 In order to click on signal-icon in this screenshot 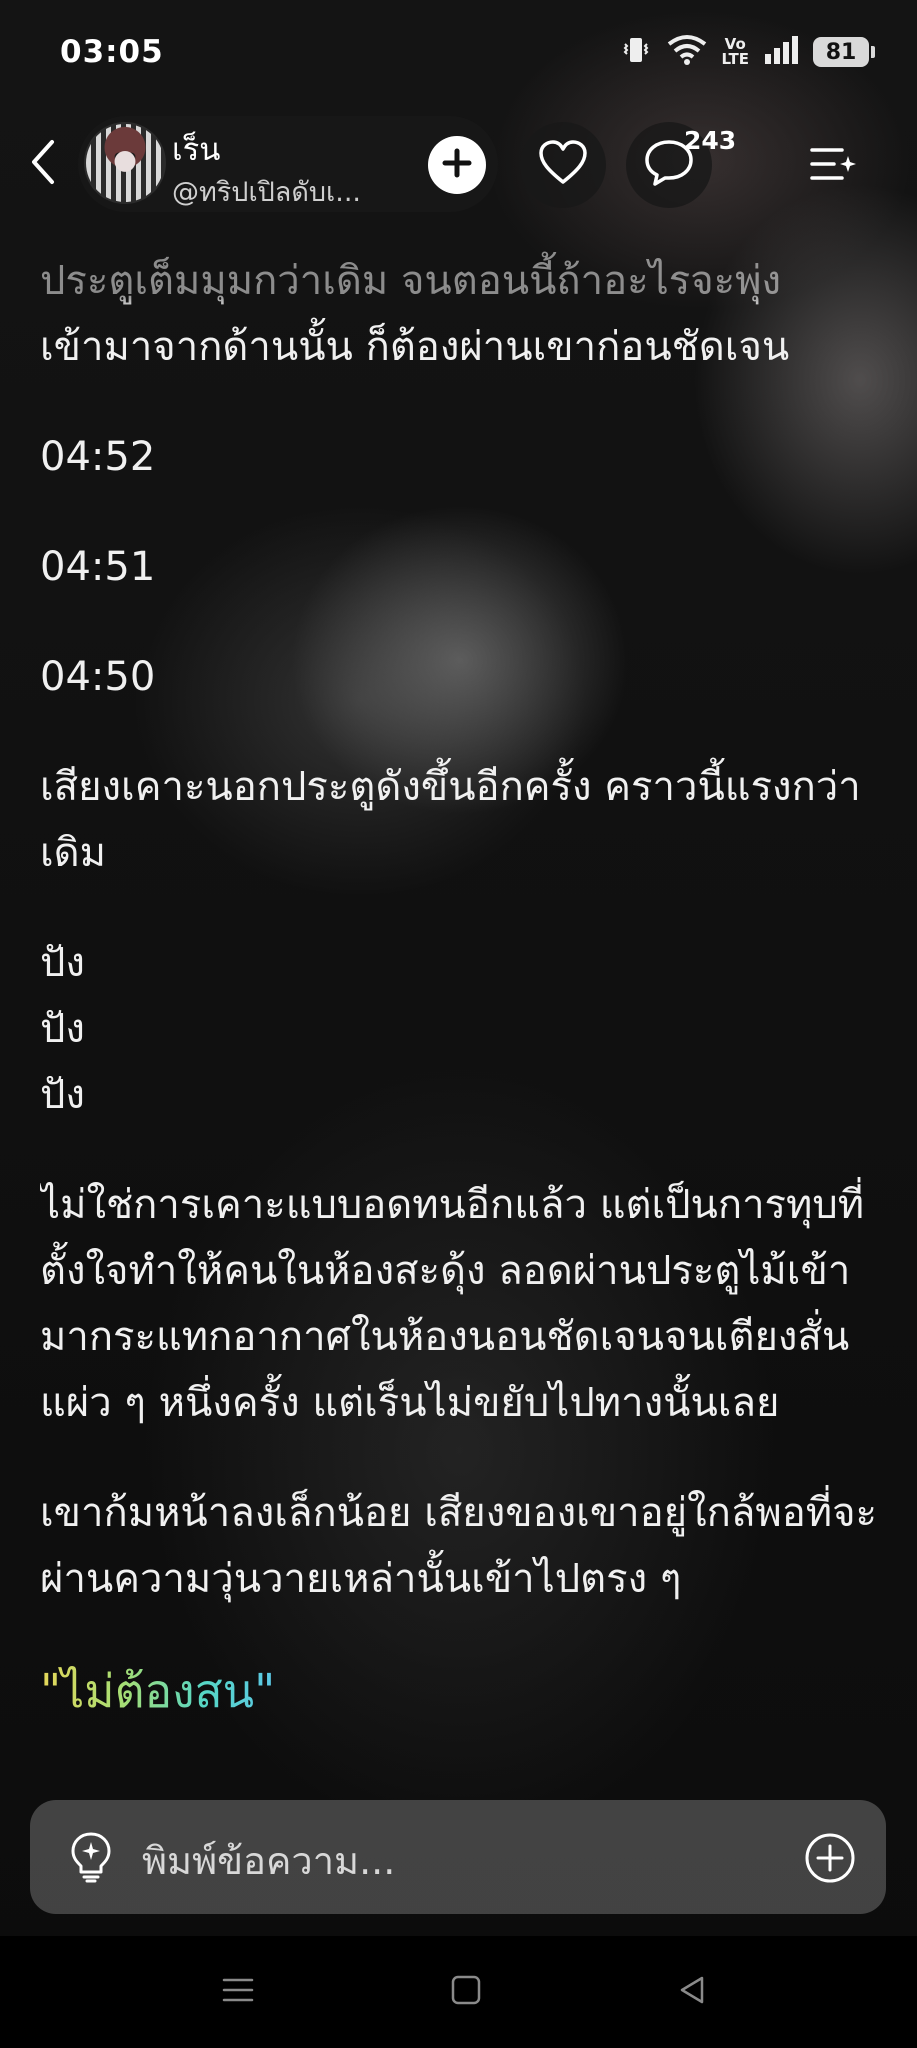, I will do `click(781, 52)`.